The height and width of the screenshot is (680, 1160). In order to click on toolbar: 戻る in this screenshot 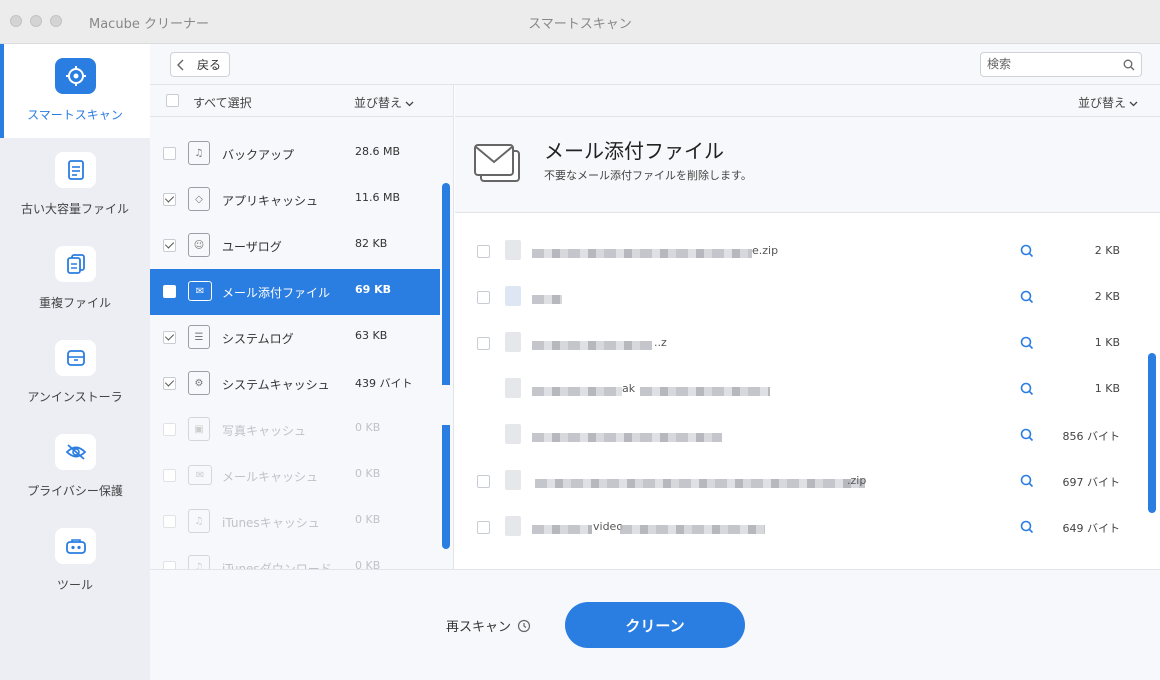, I will do `click(655, 64)`.